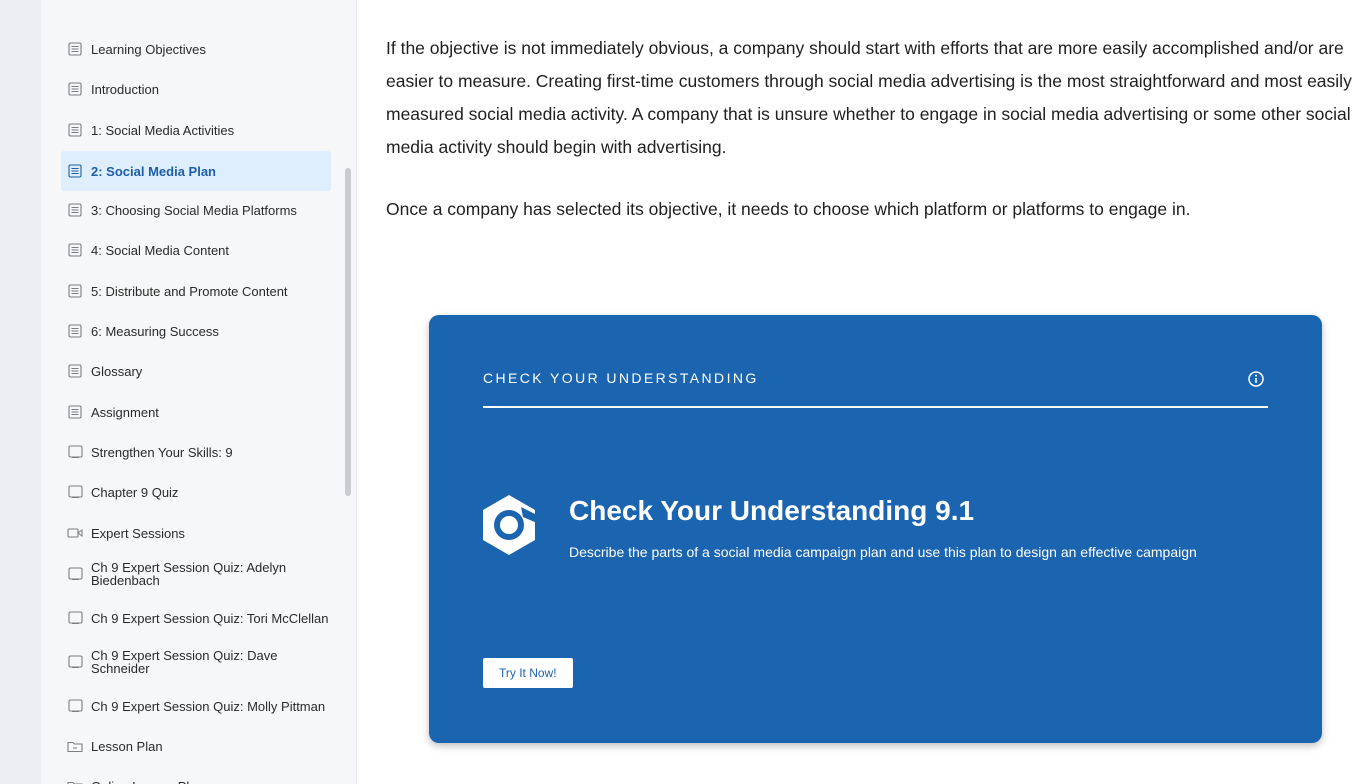  Describe the element at coordinates (621, 378) in the screenshot. I see `card-header: CHECK YOUR UNDERSTANDING` at that location.